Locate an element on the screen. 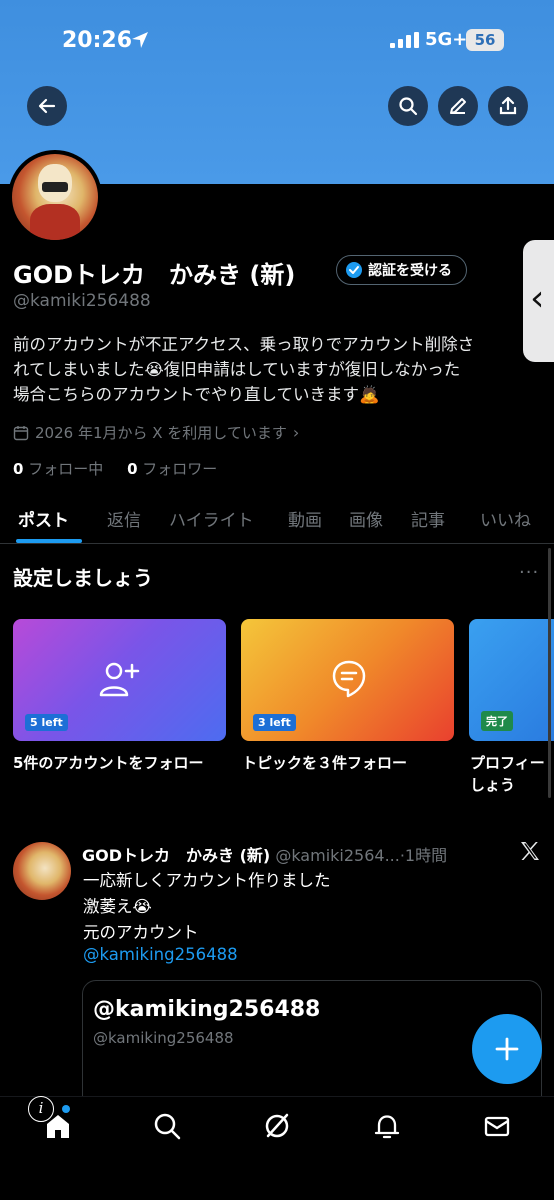 Image resolution: width=554 pixels, height=1200 pixels. grok-icon is located at coordinates (277, 1126).